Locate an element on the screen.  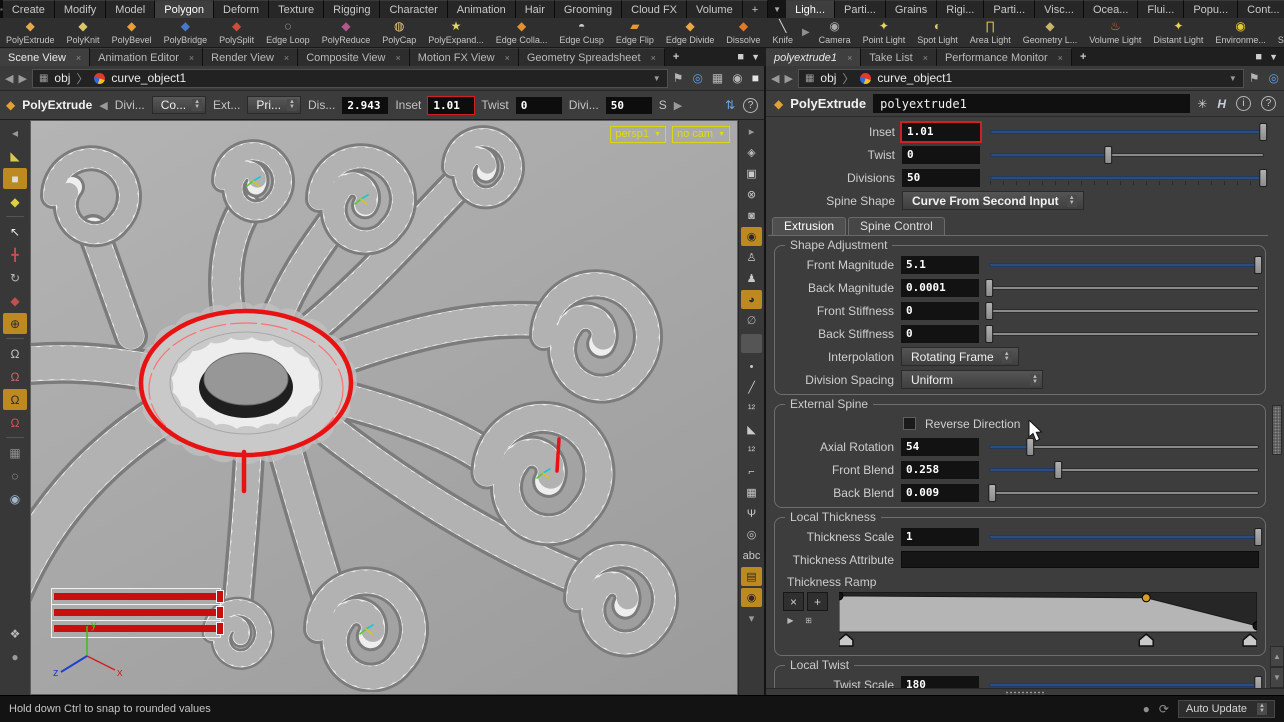
division-spacing-dropdown: Uniform ▲ ▼ is located at coordinates (972, 379).